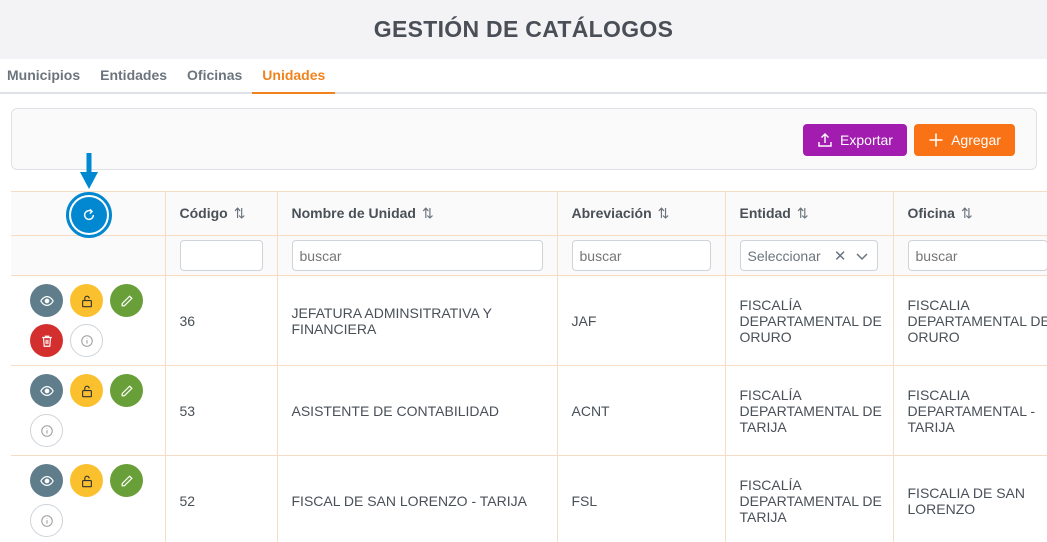  Describe the element at coordinates (641, 255) in the screenshot. I see `abreviacion-filter-input` at that location.